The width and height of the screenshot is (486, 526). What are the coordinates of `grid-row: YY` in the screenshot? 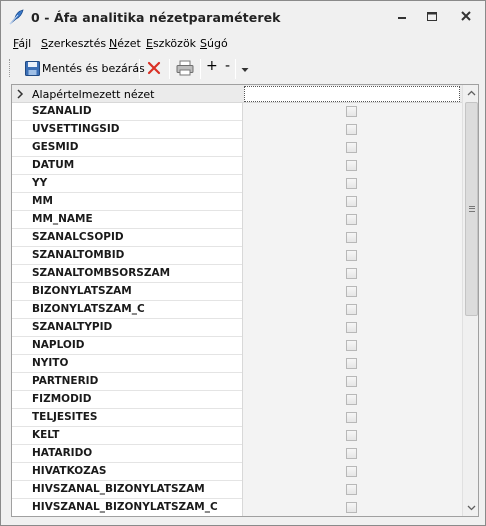 It's located at (237, 184).